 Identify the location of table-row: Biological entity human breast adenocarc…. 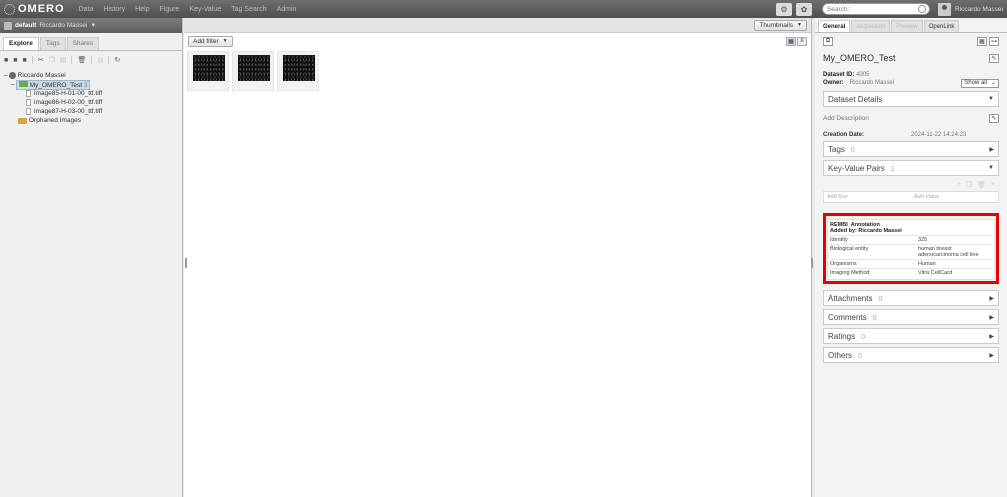
(911, 251).